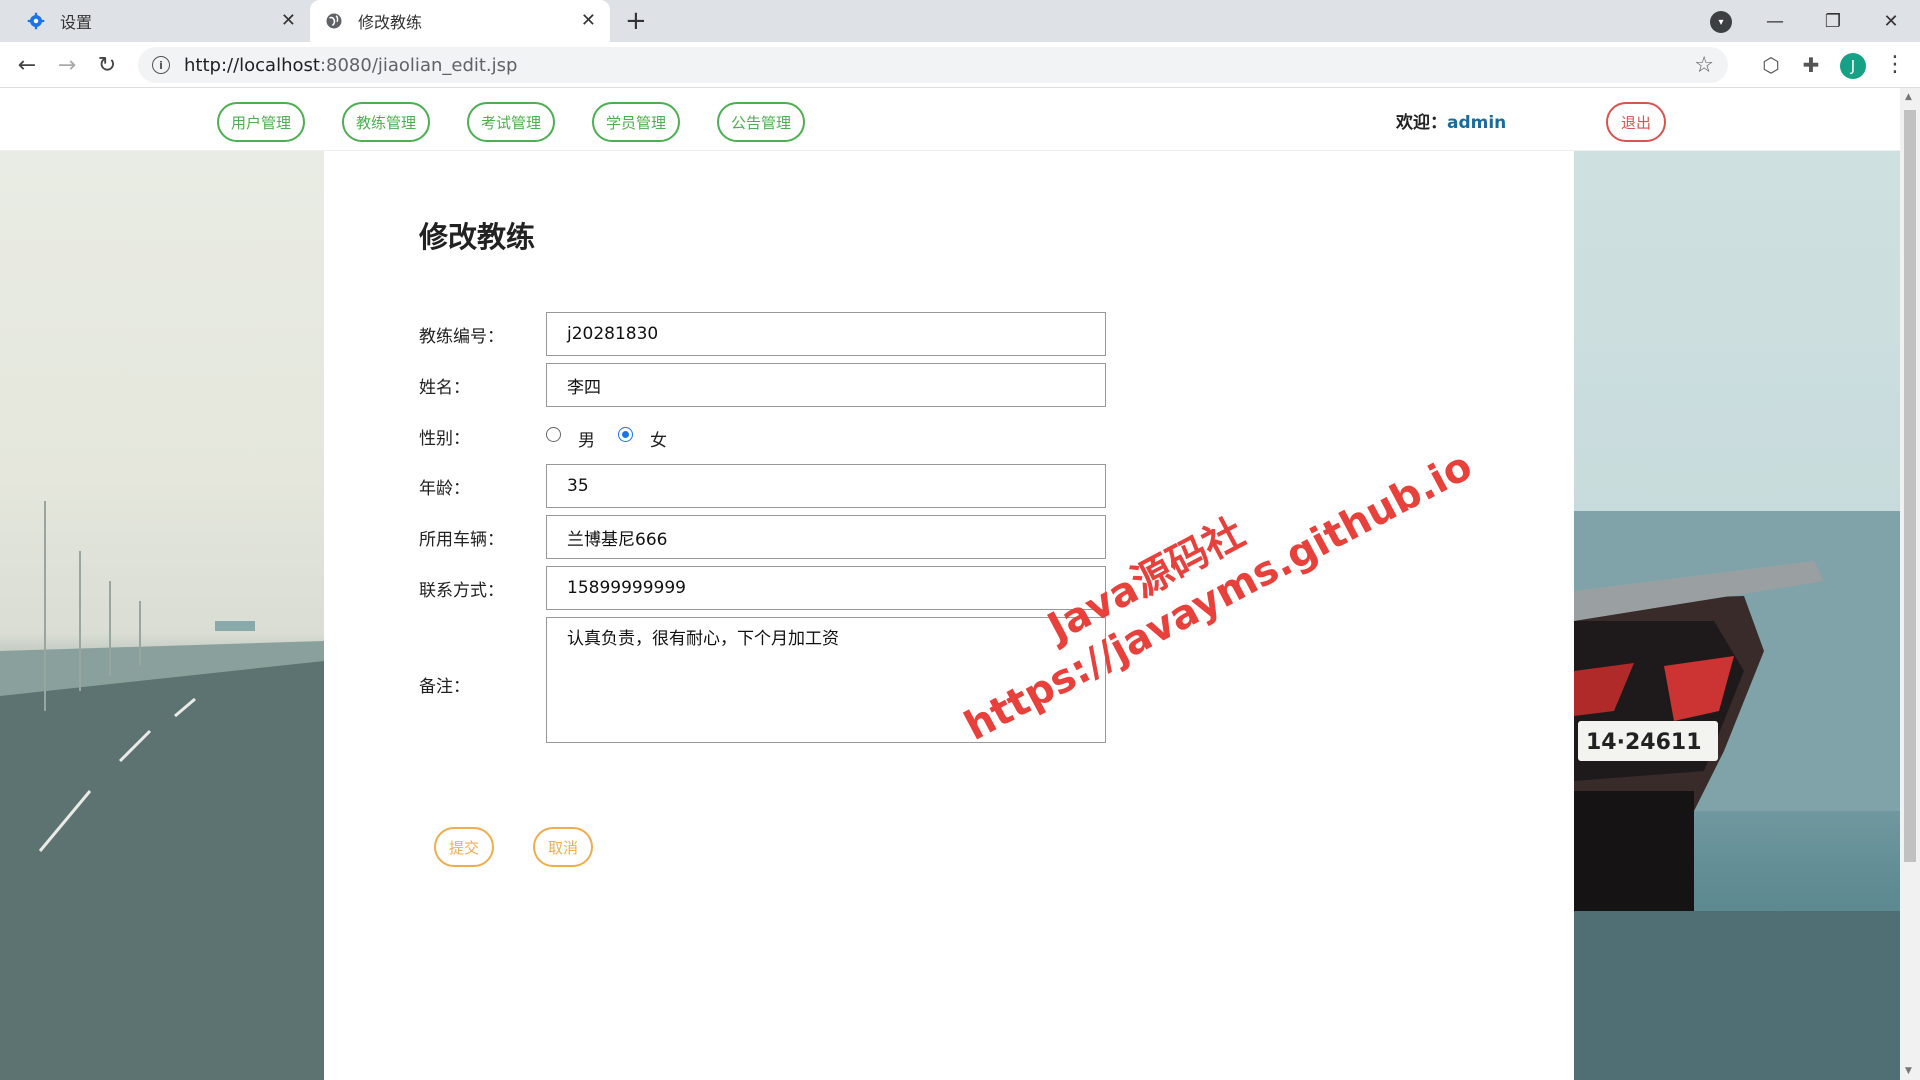  I want to click on top-nav: 用户管理 教练管理 考试管理 学员管理 公告管理 欢迎：admin 退出, so click(950, 119).